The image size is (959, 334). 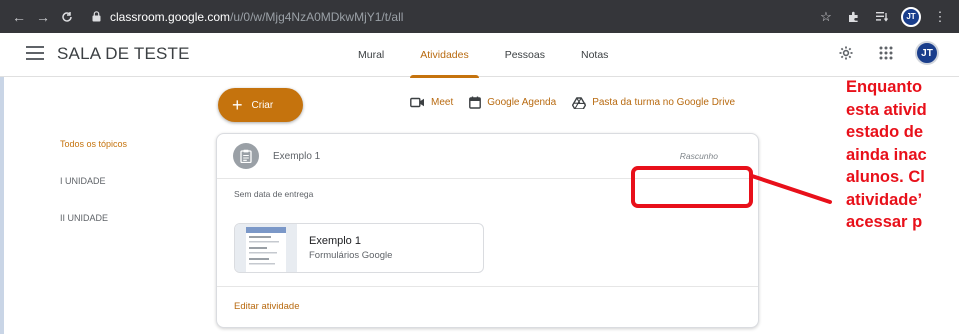 What do you see at coordinates (884, 222) in the screenshot?
I see `annotation-line-7: acessar p` at bounding box center [884, 222].